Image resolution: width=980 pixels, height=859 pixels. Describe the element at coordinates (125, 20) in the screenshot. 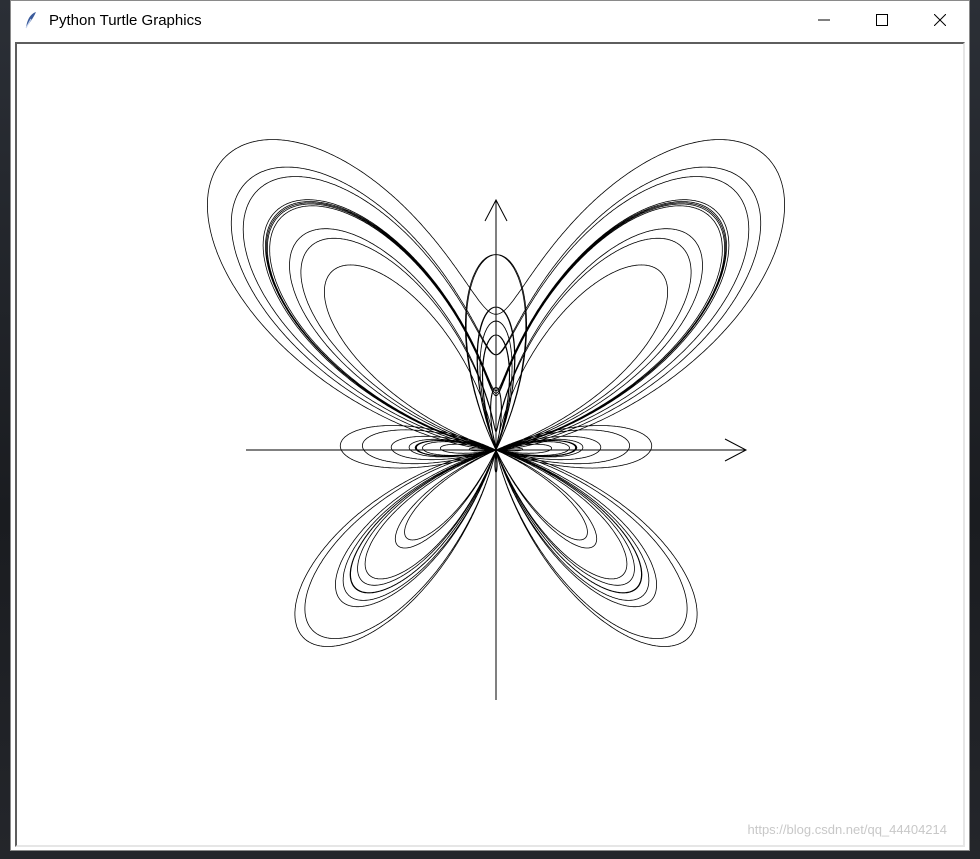

I see `window-title: Python Turtle Graphics` at that location.